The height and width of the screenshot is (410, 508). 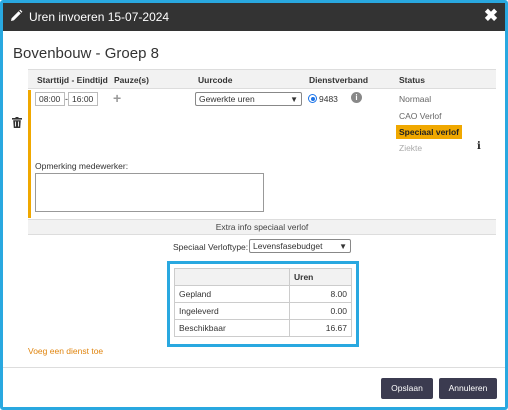 I want to click on dienstverband-number: 9483, so click(x=328, y=99).